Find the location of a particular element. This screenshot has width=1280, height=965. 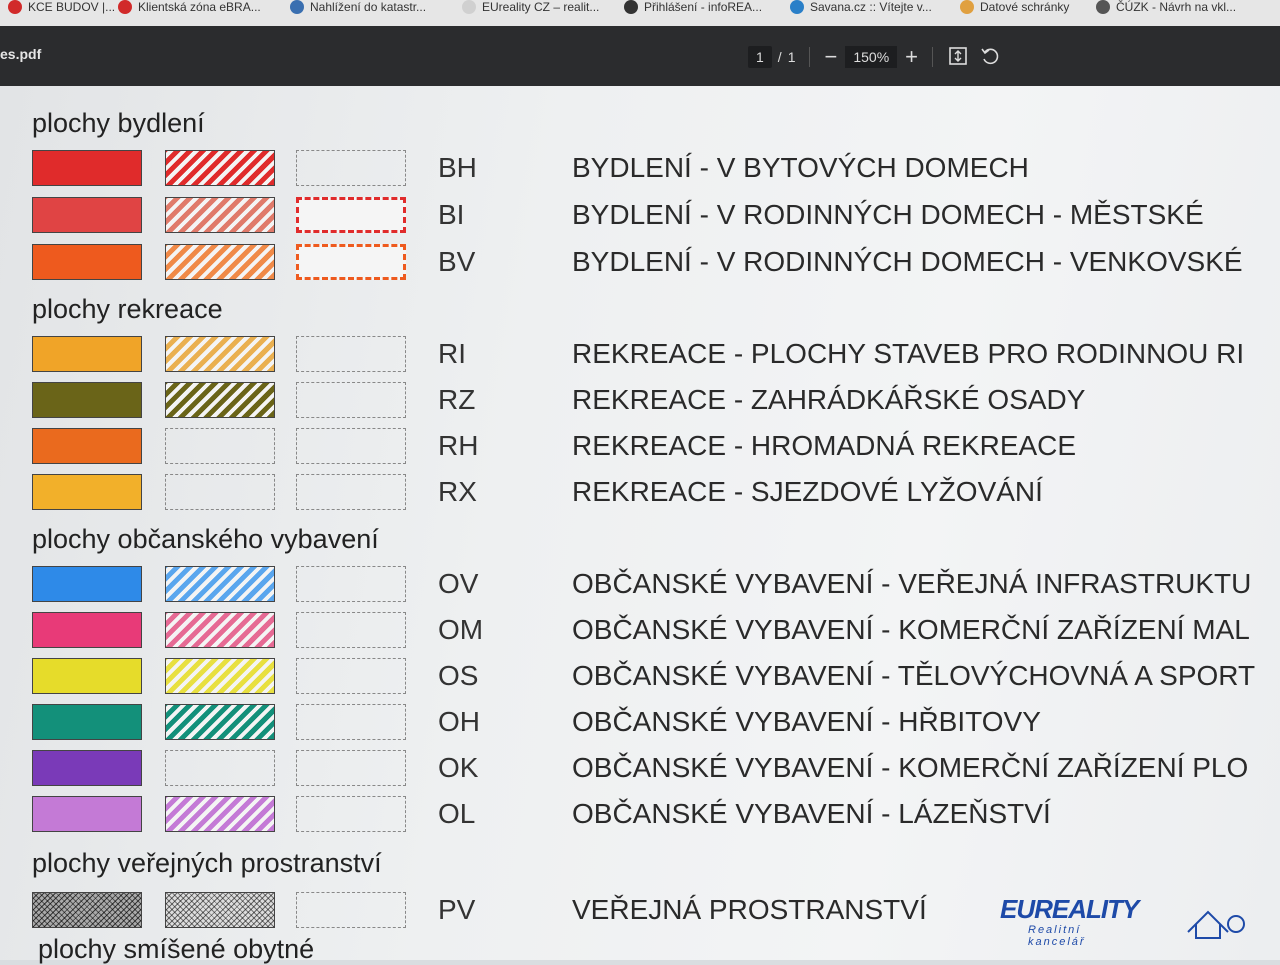

legend-description: REKREACE - ZAHRÁDKÁŘSKÉ OSADY is located at coordinates (829, 399).